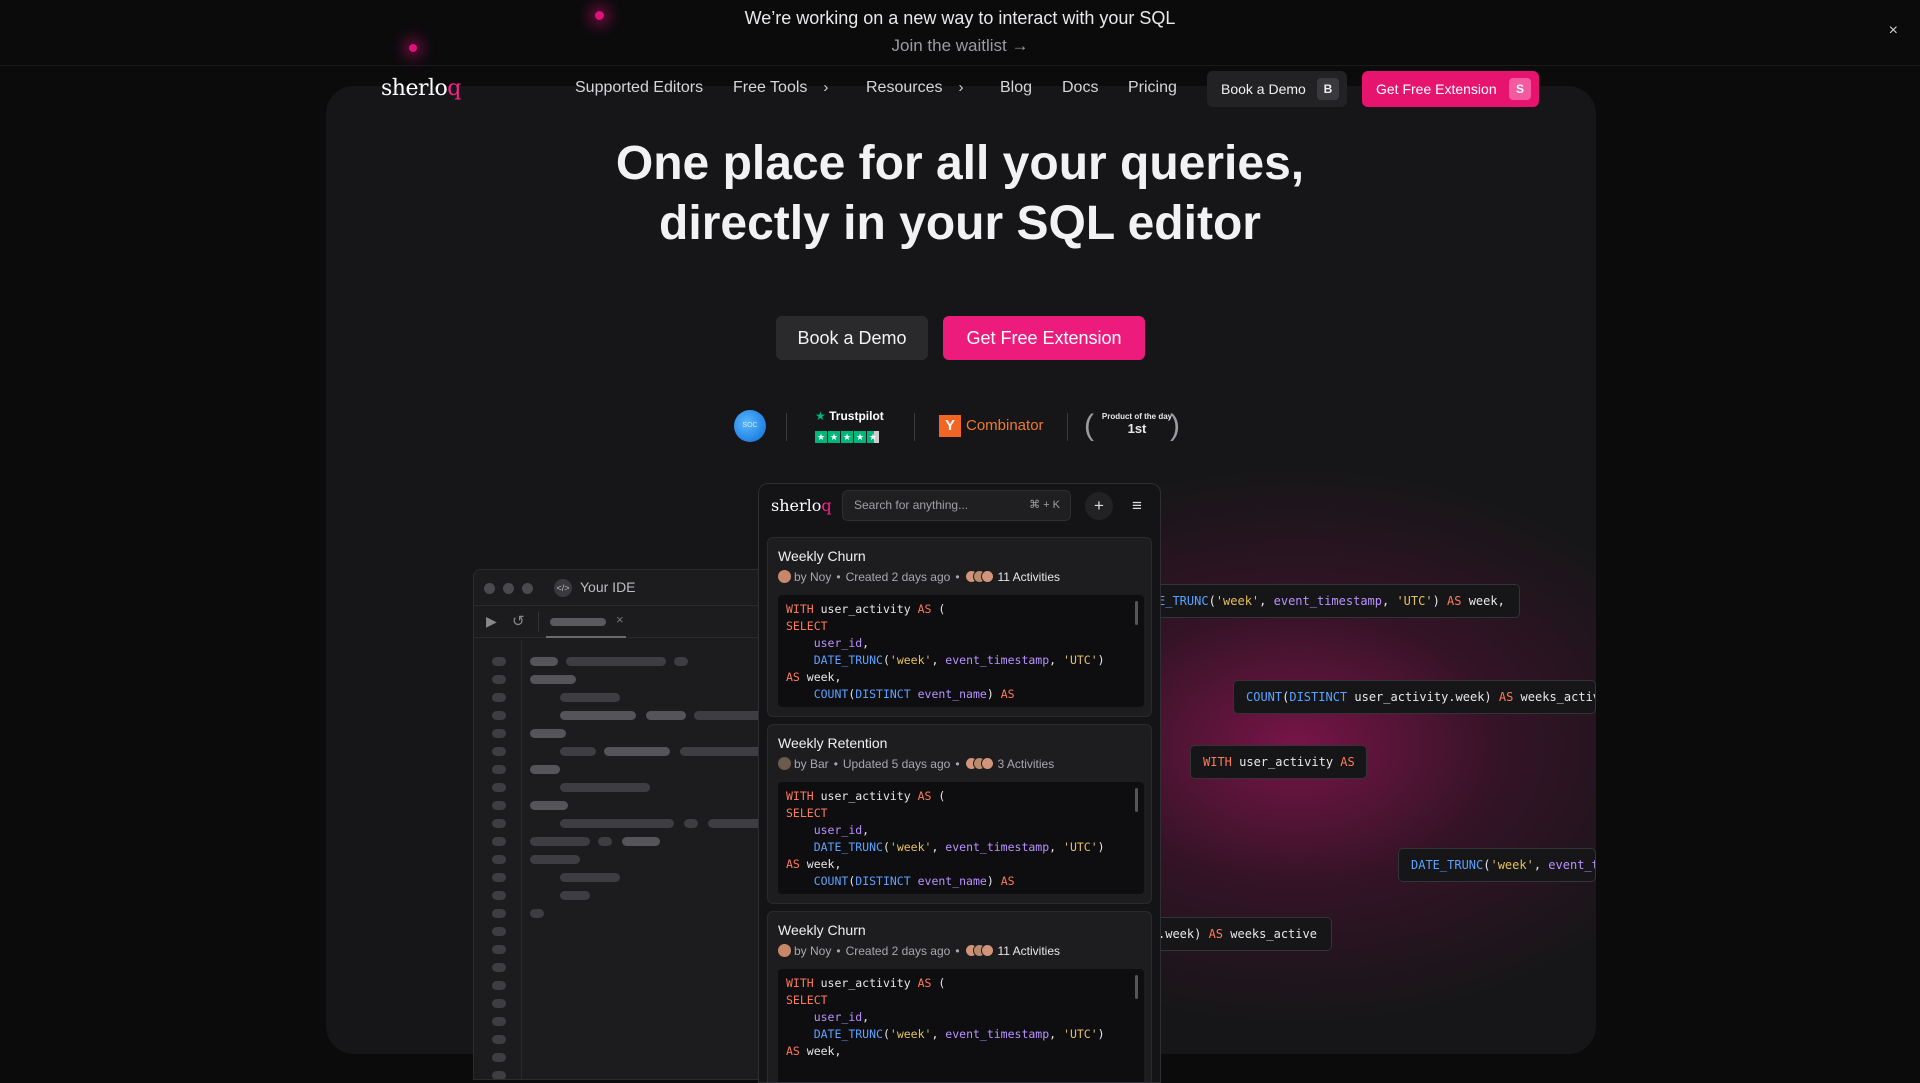 The image size is (1920, 1083). What do you see at coordinates (454, 88) in the screenshot?
I see `logo-accent: q` at bounding box center [454, 88].